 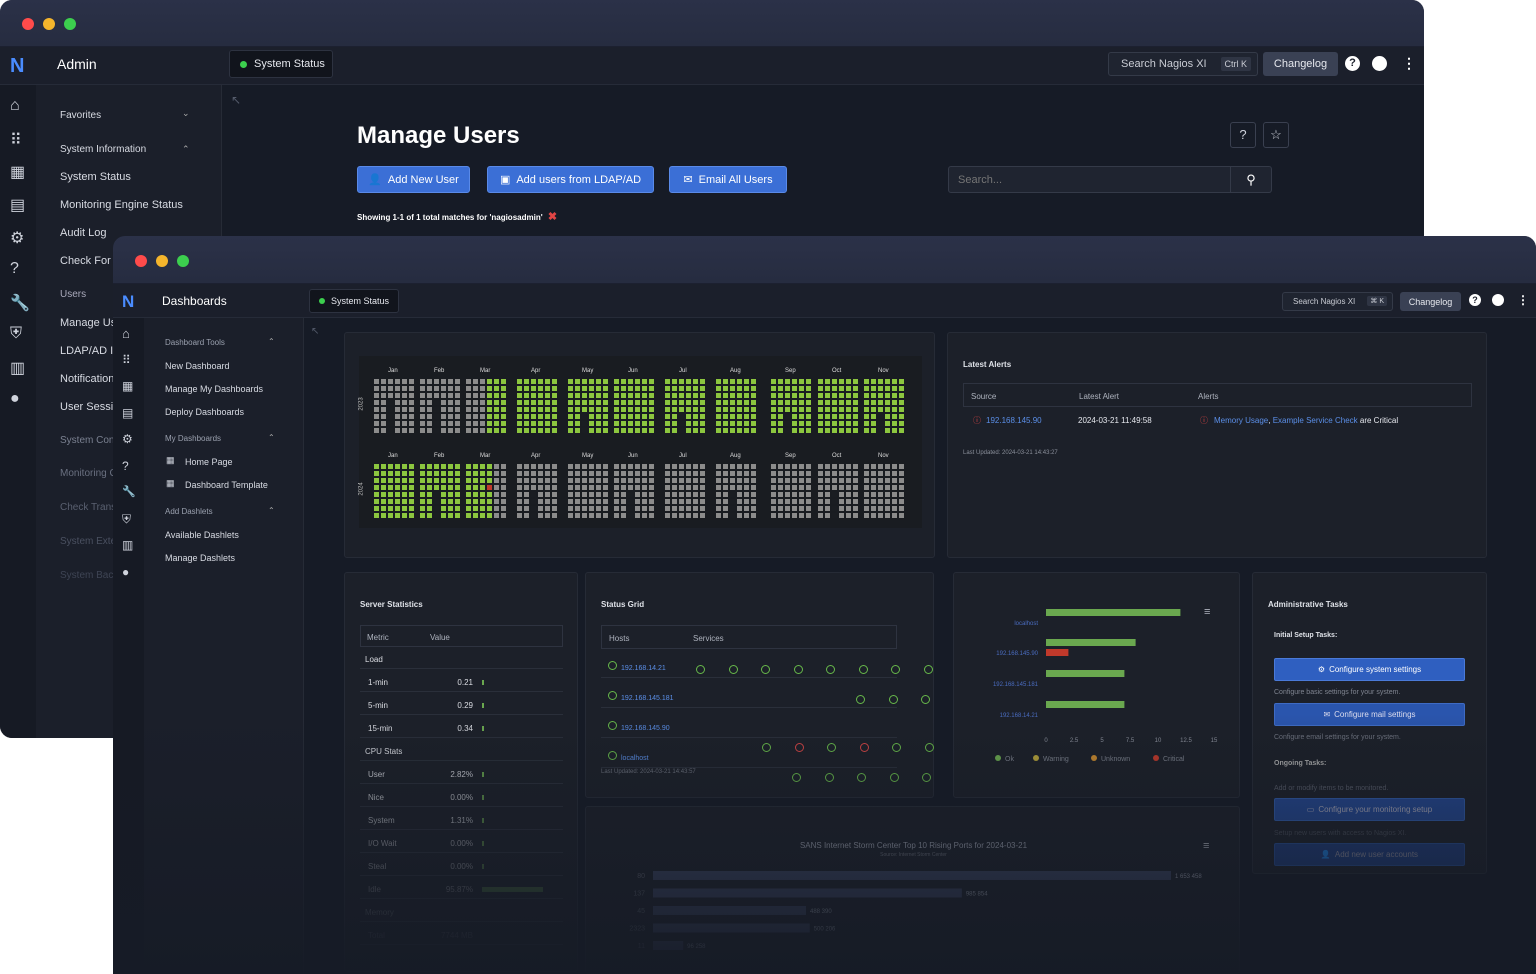 What do you see at coordinates (1183, 64) in the screenshot?
I see `global-search: Search Nagios XI Ctrl K` at bounding box center [1183, 64].